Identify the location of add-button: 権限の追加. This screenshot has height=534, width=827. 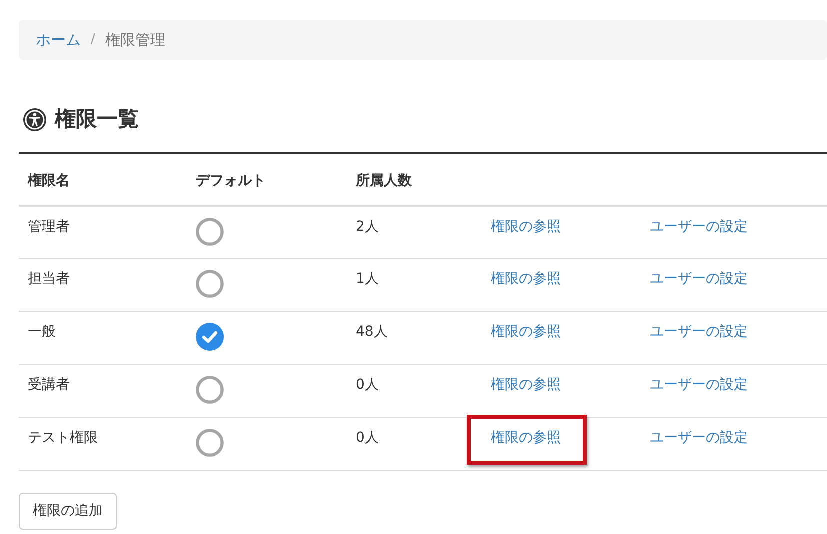
(68, 511).